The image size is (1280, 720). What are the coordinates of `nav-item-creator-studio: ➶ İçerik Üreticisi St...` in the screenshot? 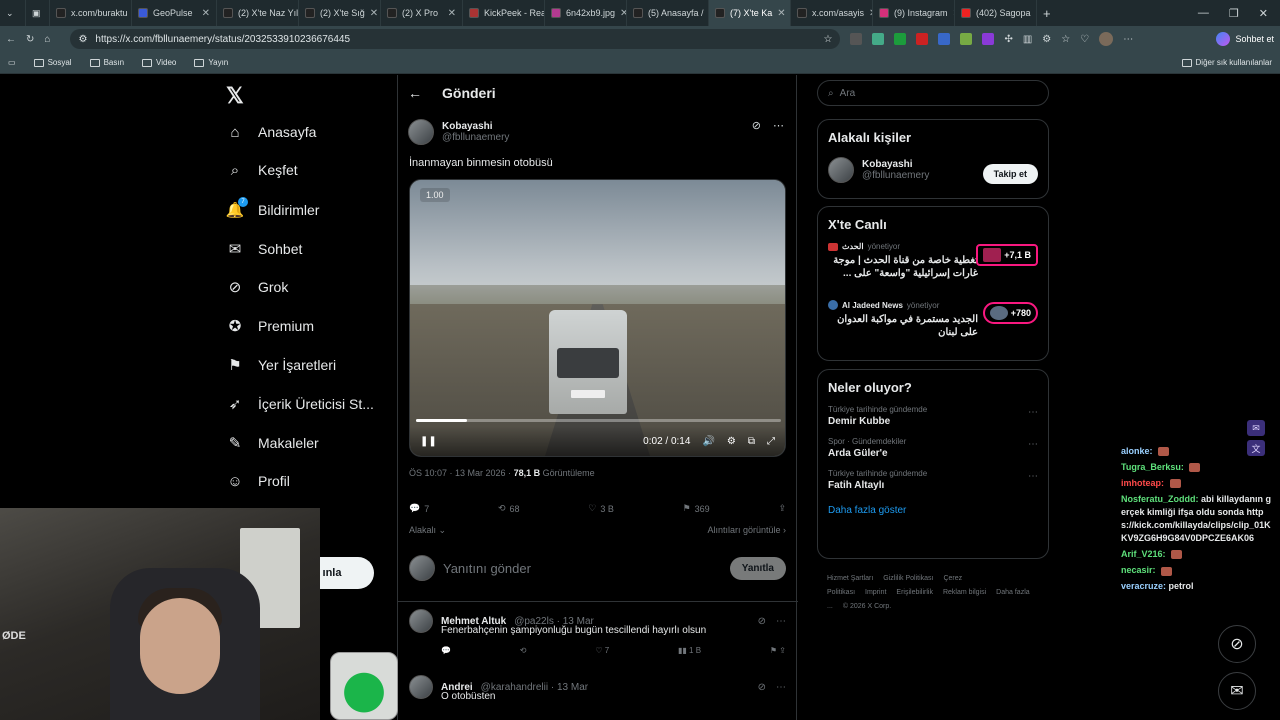 It's located at (300, 404).